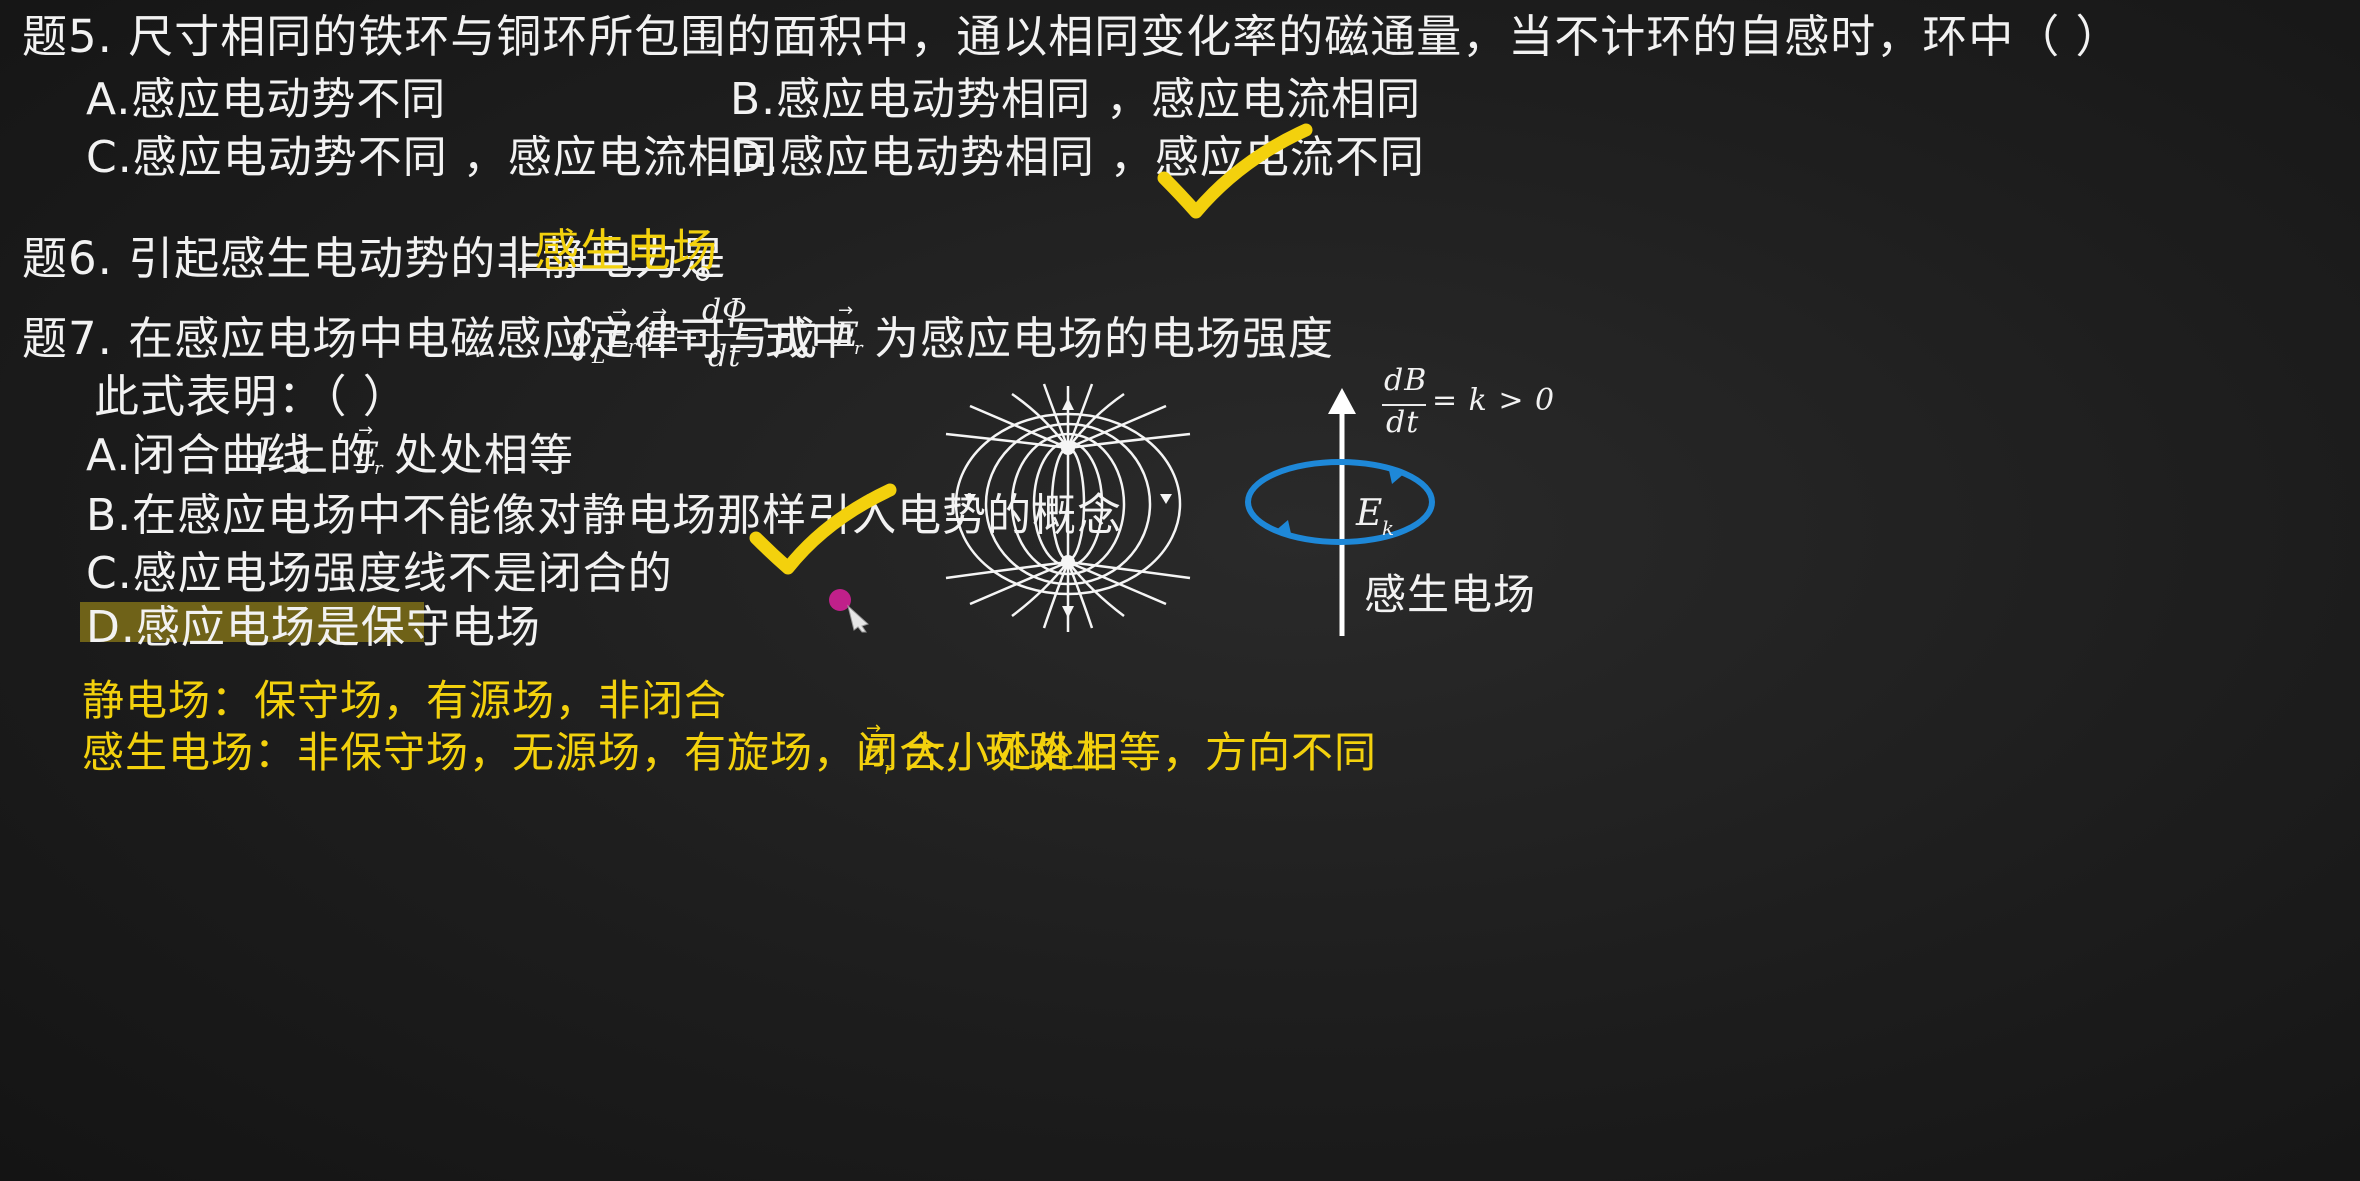 Image resolution: width=2360 pixels, height=1181 pixels. I want to click on summary-r: r, so click(889, 768).